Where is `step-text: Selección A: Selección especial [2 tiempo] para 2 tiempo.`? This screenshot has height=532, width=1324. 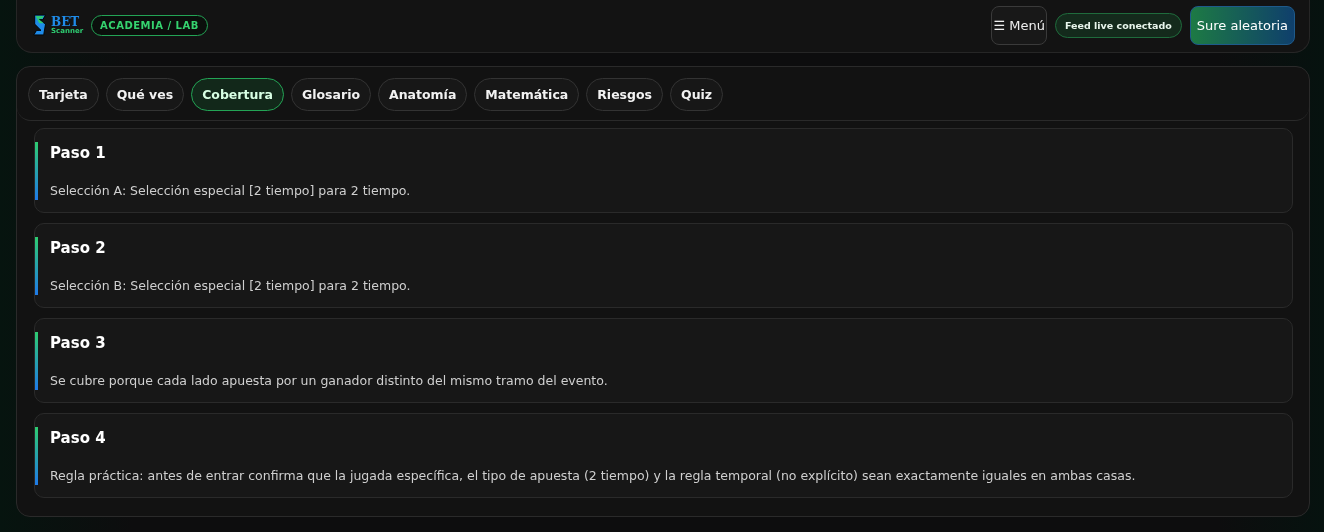
step-text: Selección A: Selección especial [2 tiempo] para 2 tiempo. is located at coordinates (230, 190).